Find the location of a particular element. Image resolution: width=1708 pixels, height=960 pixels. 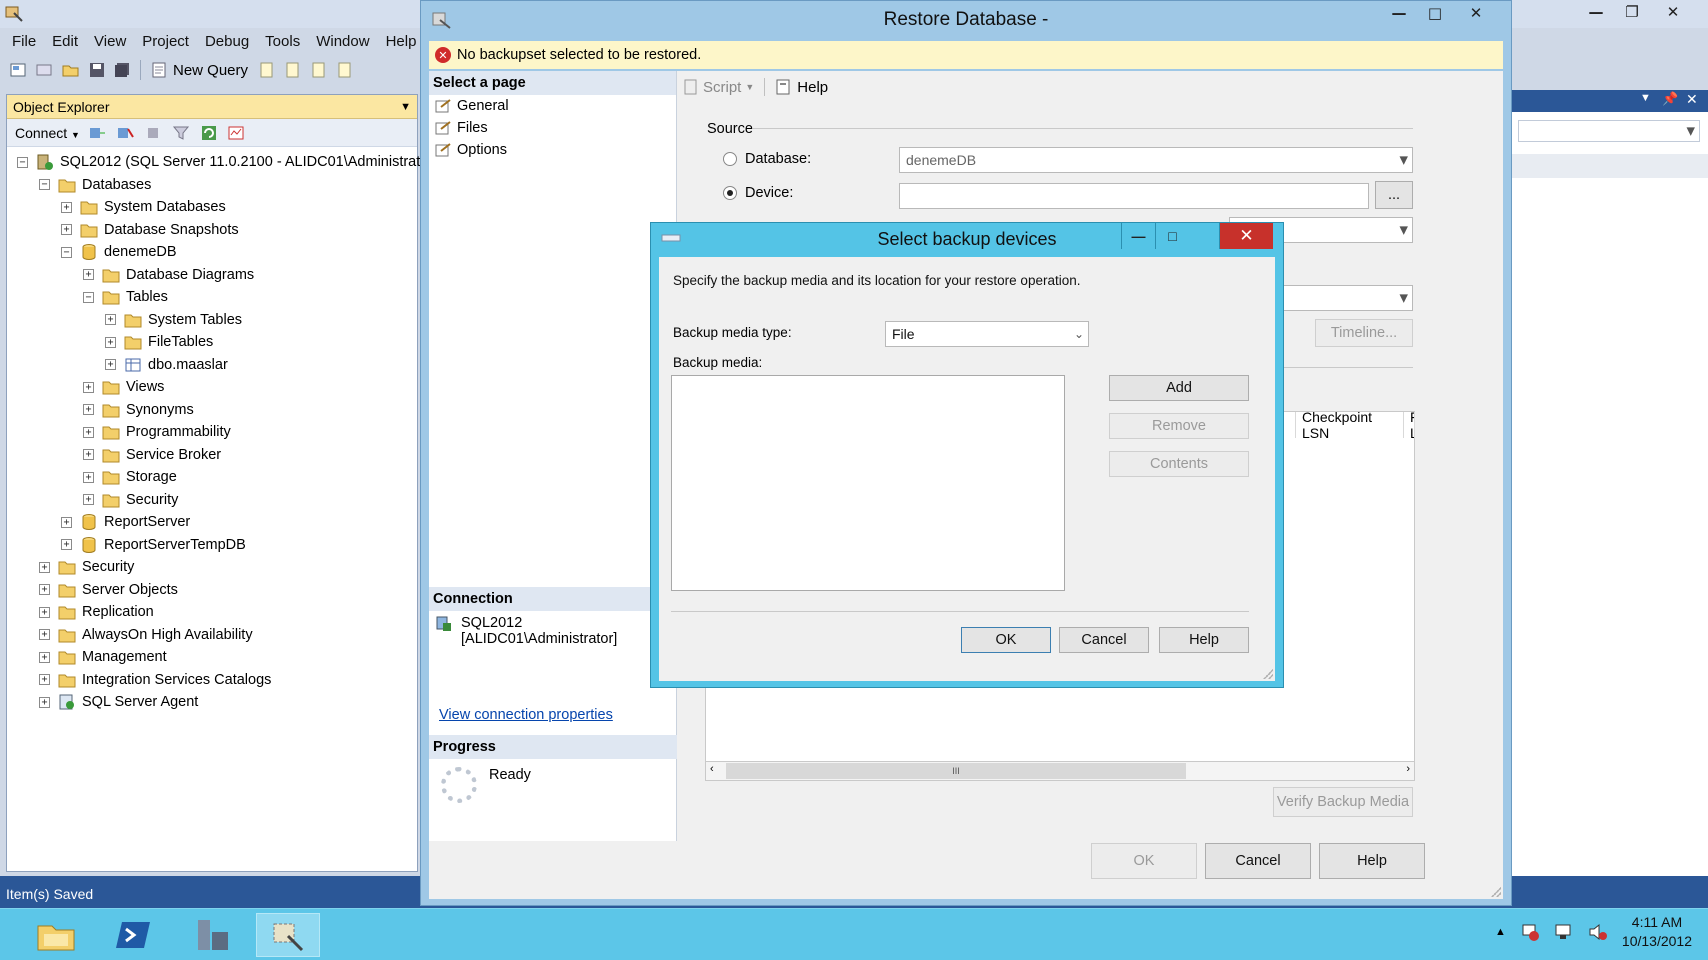

dialog-cancel-button: Cancel is located at coordinates (1104, 640).